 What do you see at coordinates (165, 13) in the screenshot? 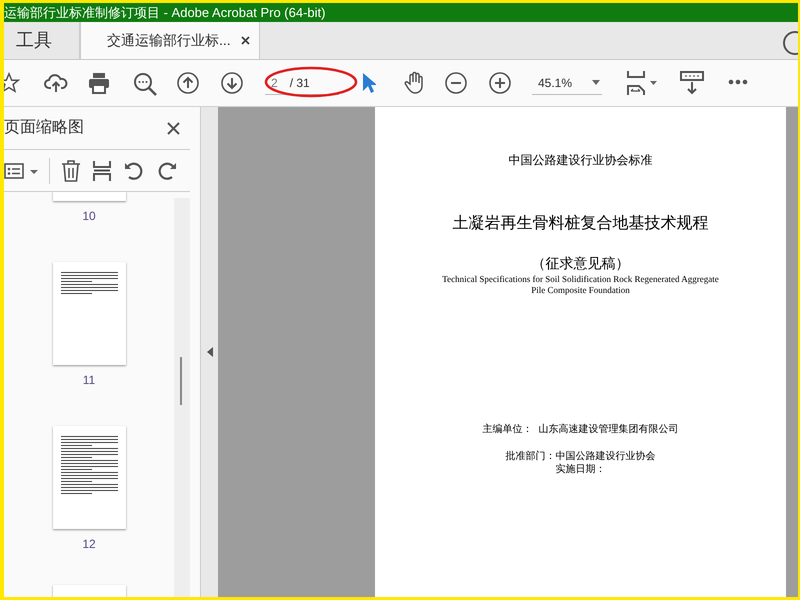
I see `window-title: 运输部行业标准制修订项目 - Adobe Acrobat Pro (64-bit)` at bounding box center [165, 13].